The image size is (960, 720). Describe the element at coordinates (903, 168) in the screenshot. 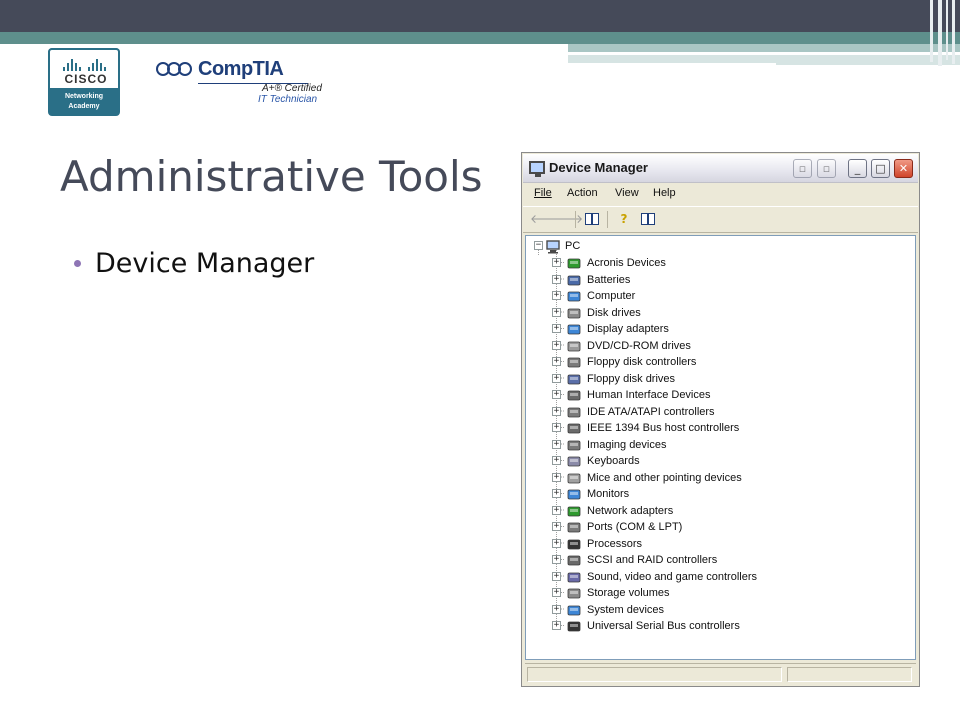

I see `close-button: ✕` at that location.